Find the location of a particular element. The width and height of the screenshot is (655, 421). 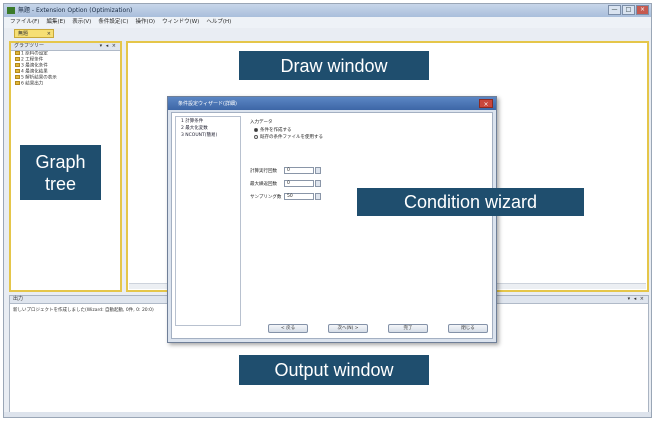

finish-button: 完了 is located at coordinates (408, 328).